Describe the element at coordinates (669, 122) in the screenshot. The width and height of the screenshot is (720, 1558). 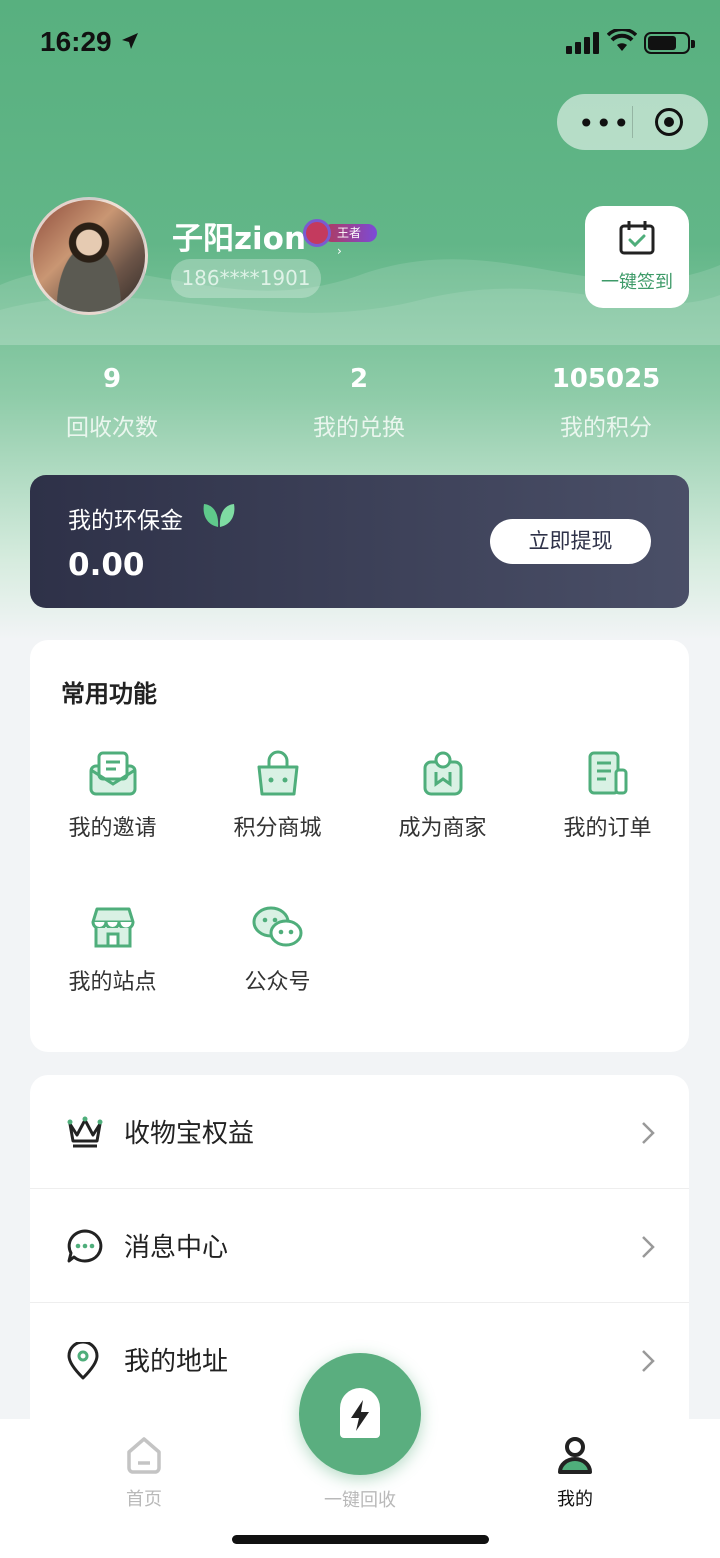
I see `close-miniprogram-icon` at that location.